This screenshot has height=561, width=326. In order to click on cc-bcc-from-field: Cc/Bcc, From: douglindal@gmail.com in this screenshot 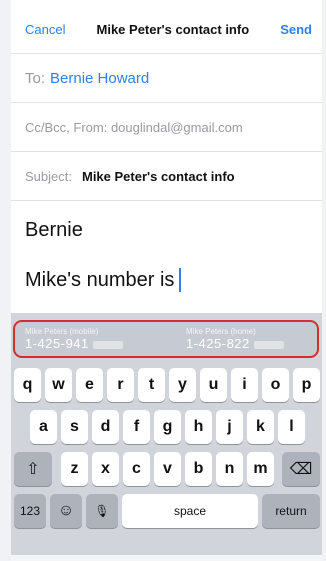, I will do `click(166, 127)`.